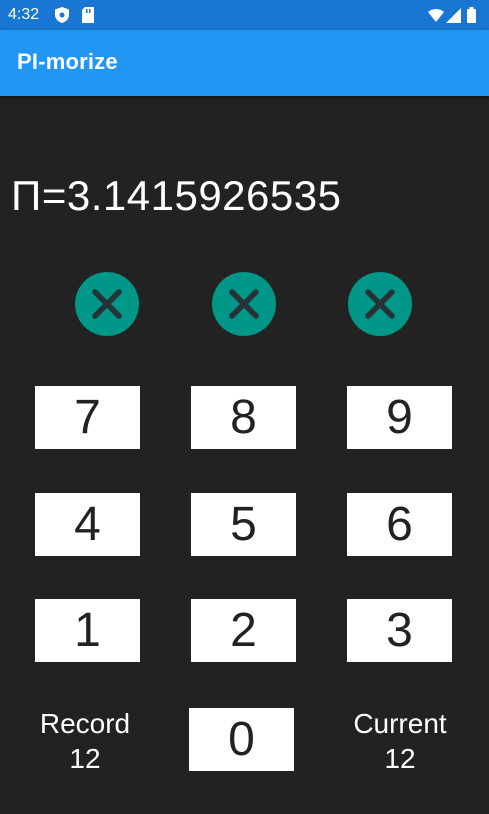 The width and height of the screenshot is (489, 814). Describe the element at coordinates (241, 739) in the screenshot. I see `key-0-button: 0` at that location.